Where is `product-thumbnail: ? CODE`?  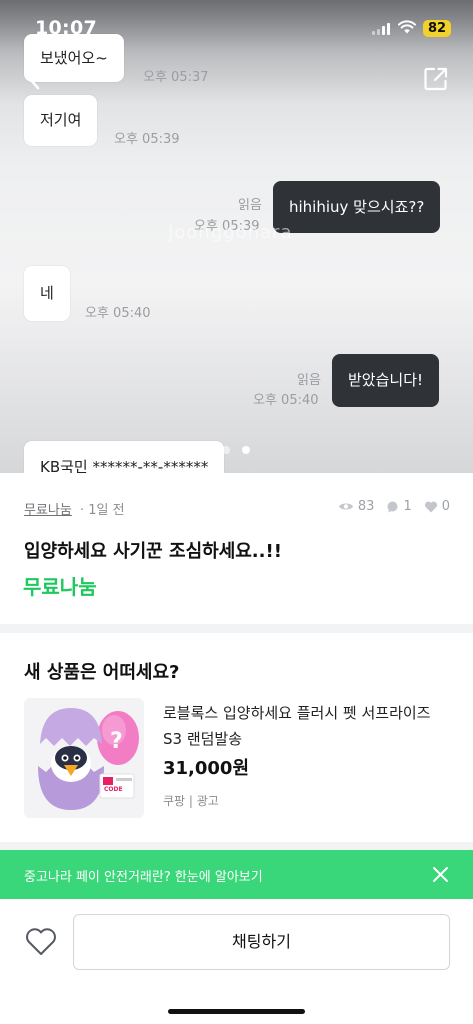 product-thumbnail: ? CODE is located at coordinates (84, 758).